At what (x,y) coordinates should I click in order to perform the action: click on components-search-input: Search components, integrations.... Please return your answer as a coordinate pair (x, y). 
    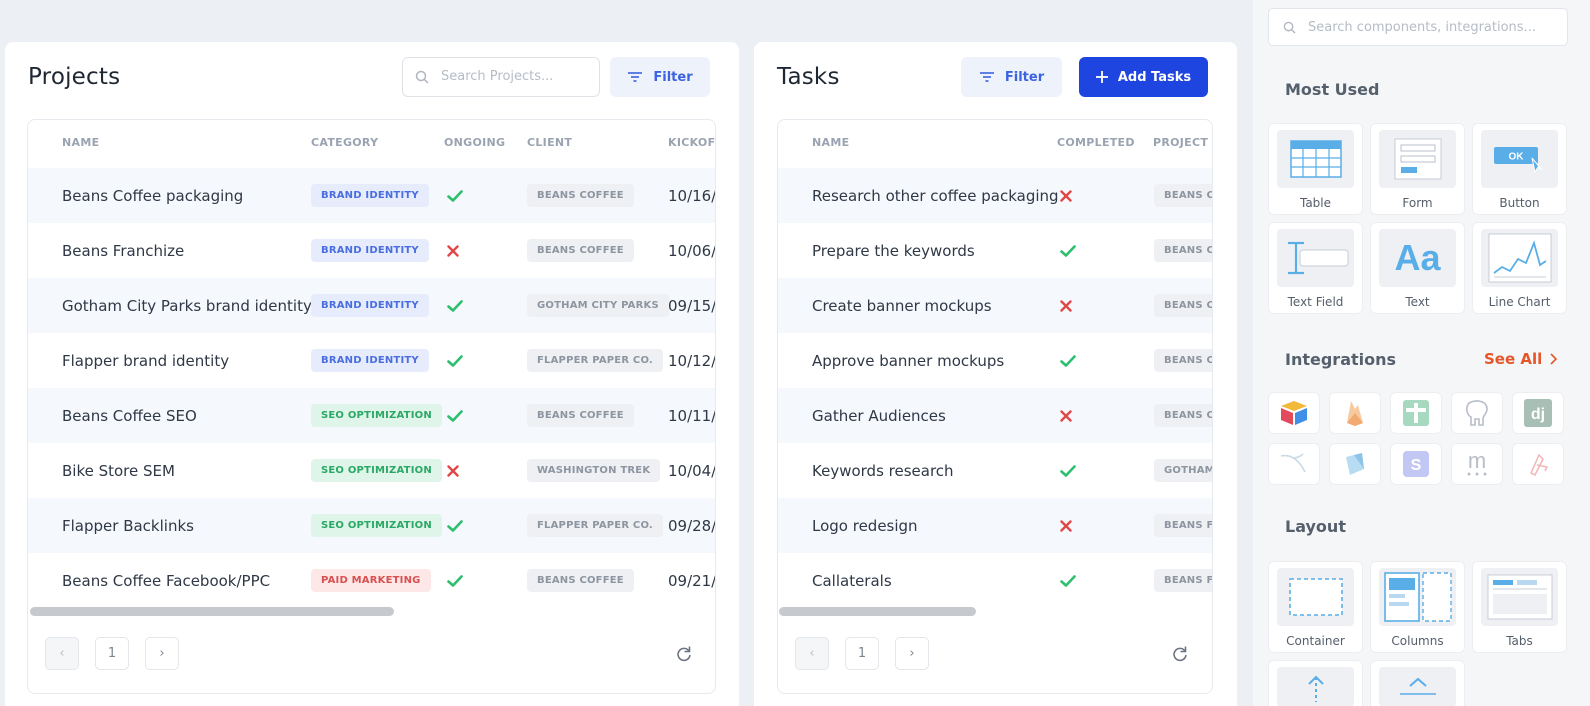
    Looking at the image, I should click on (1418, 27).